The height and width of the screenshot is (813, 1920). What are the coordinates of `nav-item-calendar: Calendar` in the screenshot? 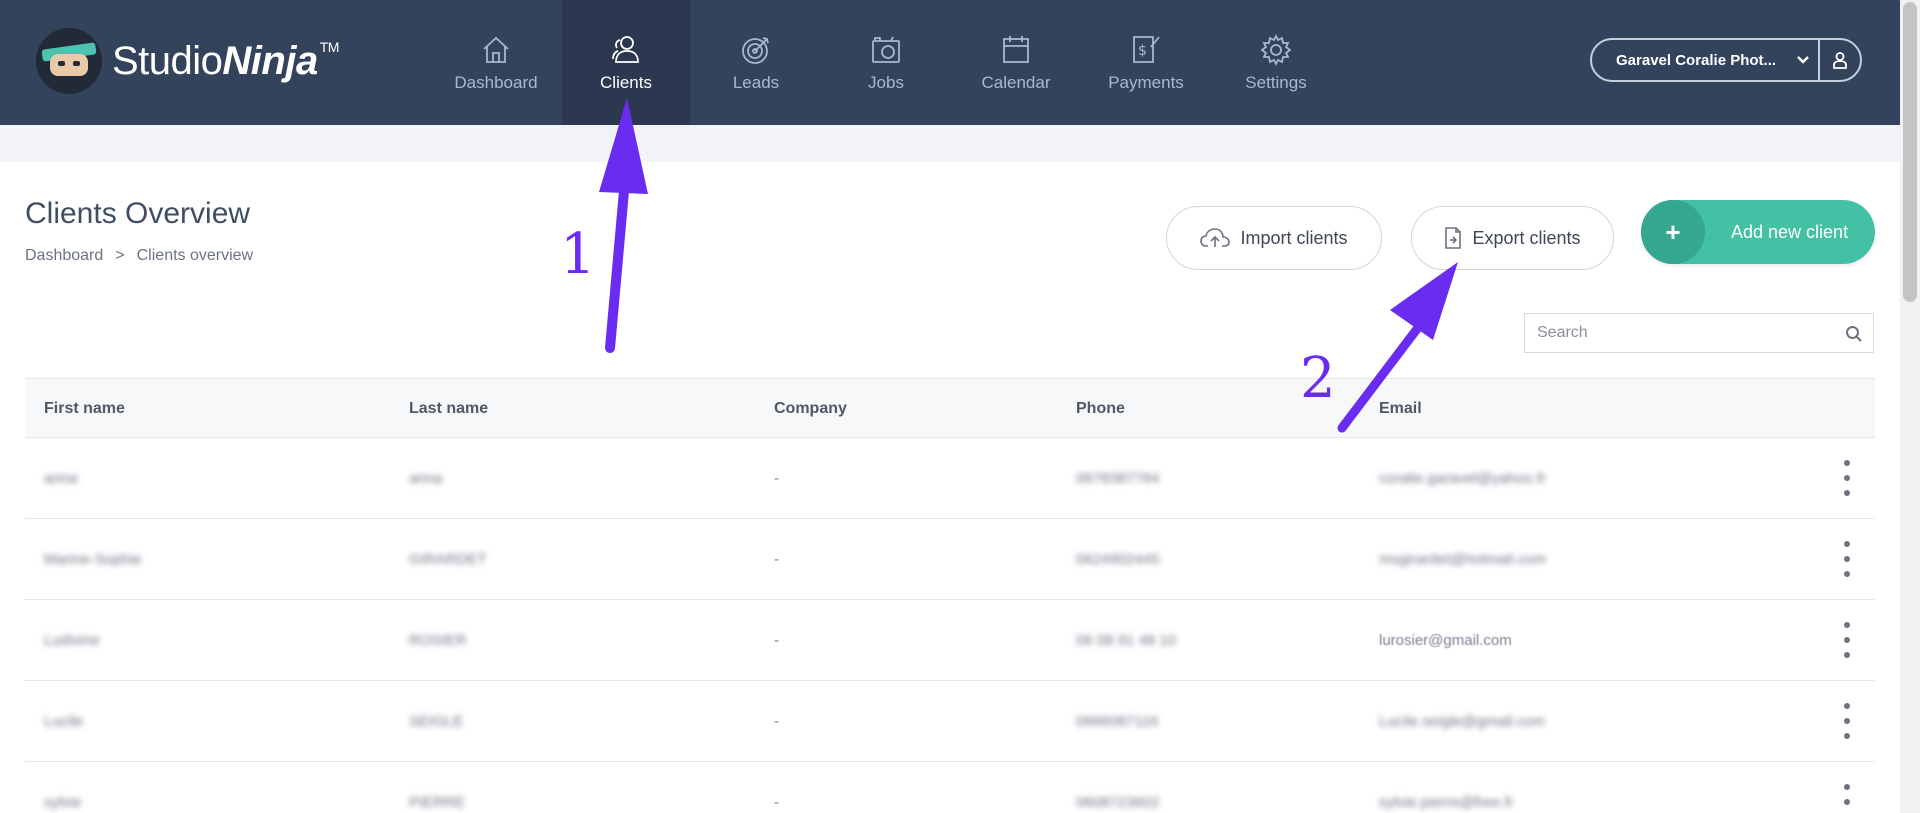 It's located at (1016, 62).